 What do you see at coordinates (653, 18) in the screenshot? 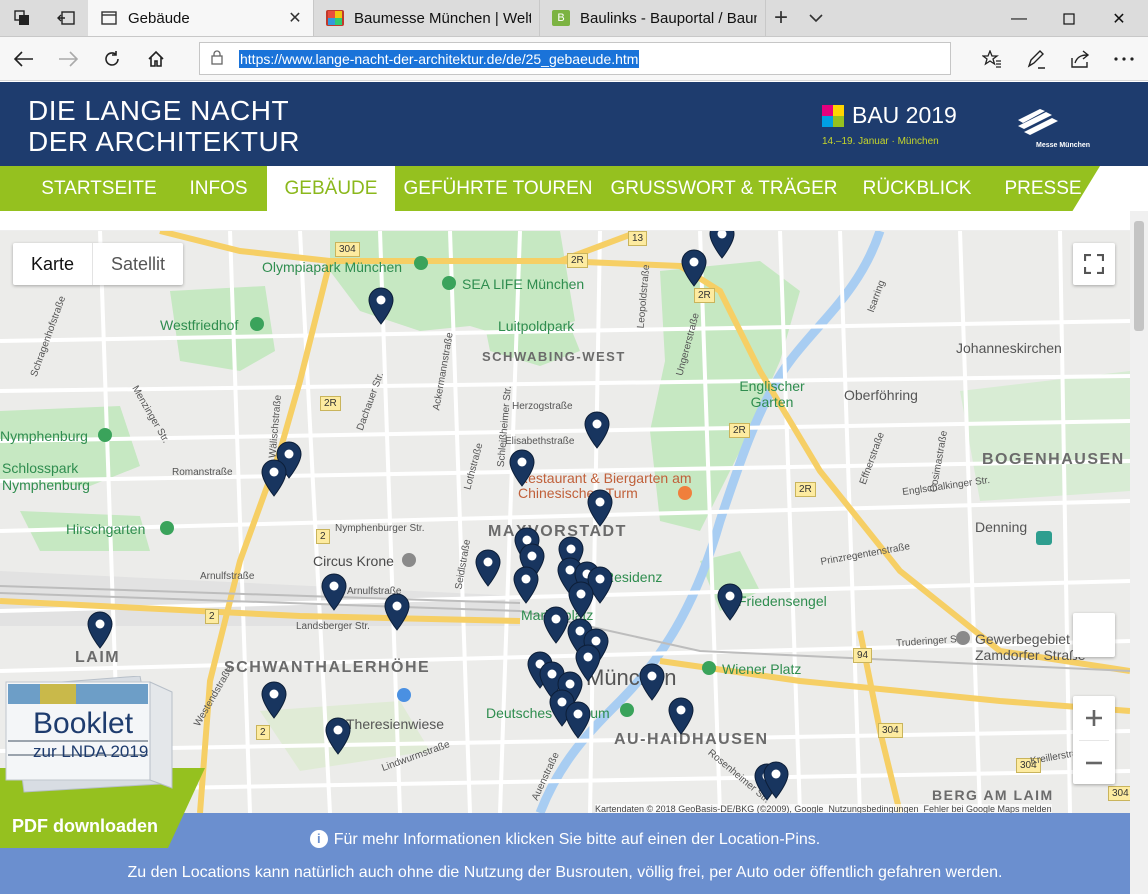
I see `tab-baulinks: B Baulinks - Bauportal / Baum` at bounding box center [653, 18].